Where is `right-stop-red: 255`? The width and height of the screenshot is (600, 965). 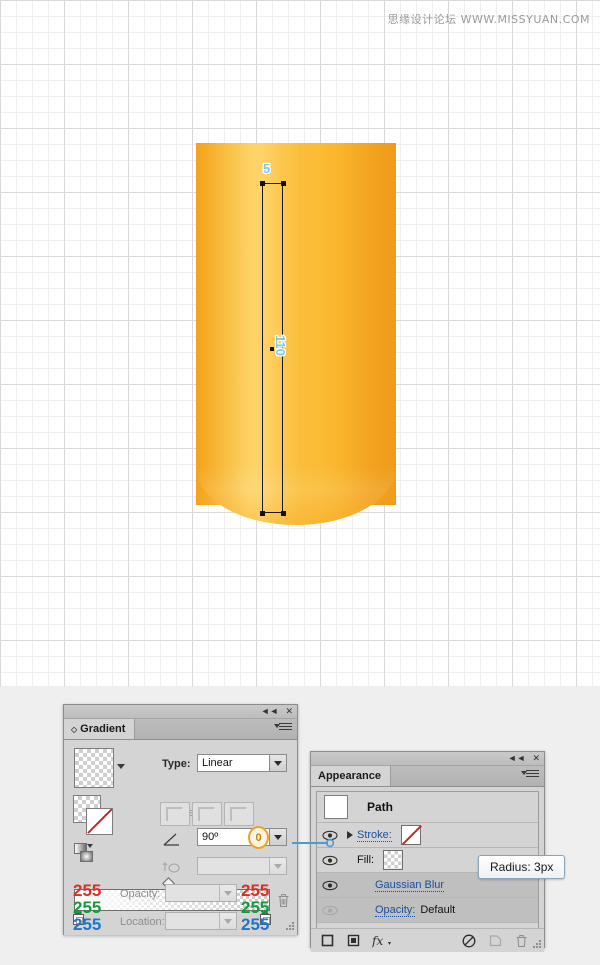
right-stop-red: 255 is located at coordinates (255, 890).